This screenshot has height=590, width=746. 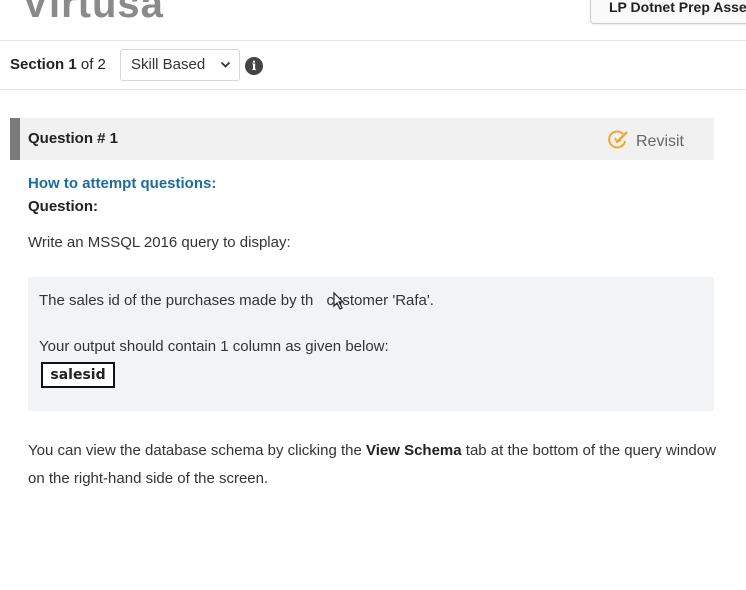 What do you see at coordinates (93, 13) in the screenshot?
I see `virtusa-logo: Virtusa` at bounding box center [93, 13].